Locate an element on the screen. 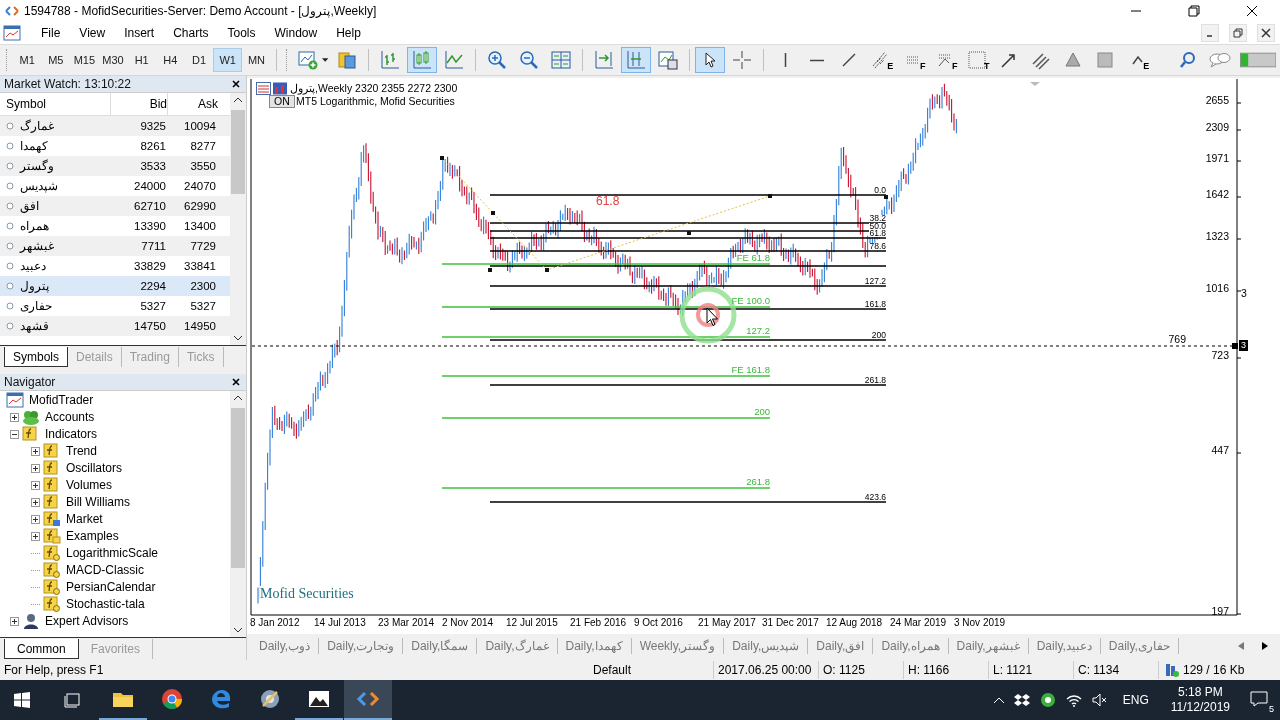 This screenshot has width=1280, height=720. timeframe-button: H4 is located at coordinates (170, 60).